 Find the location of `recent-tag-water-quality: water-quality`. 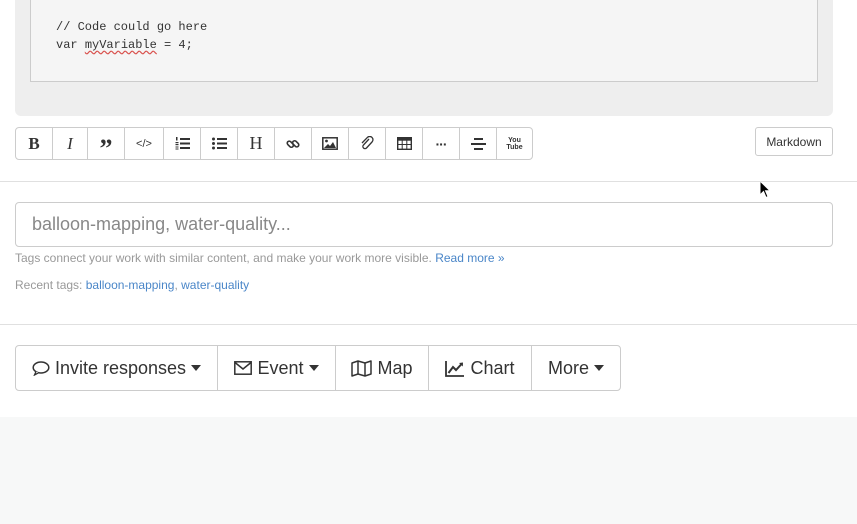

recent-tag-water-quality: water-quality is located at coordinates (215, 285).